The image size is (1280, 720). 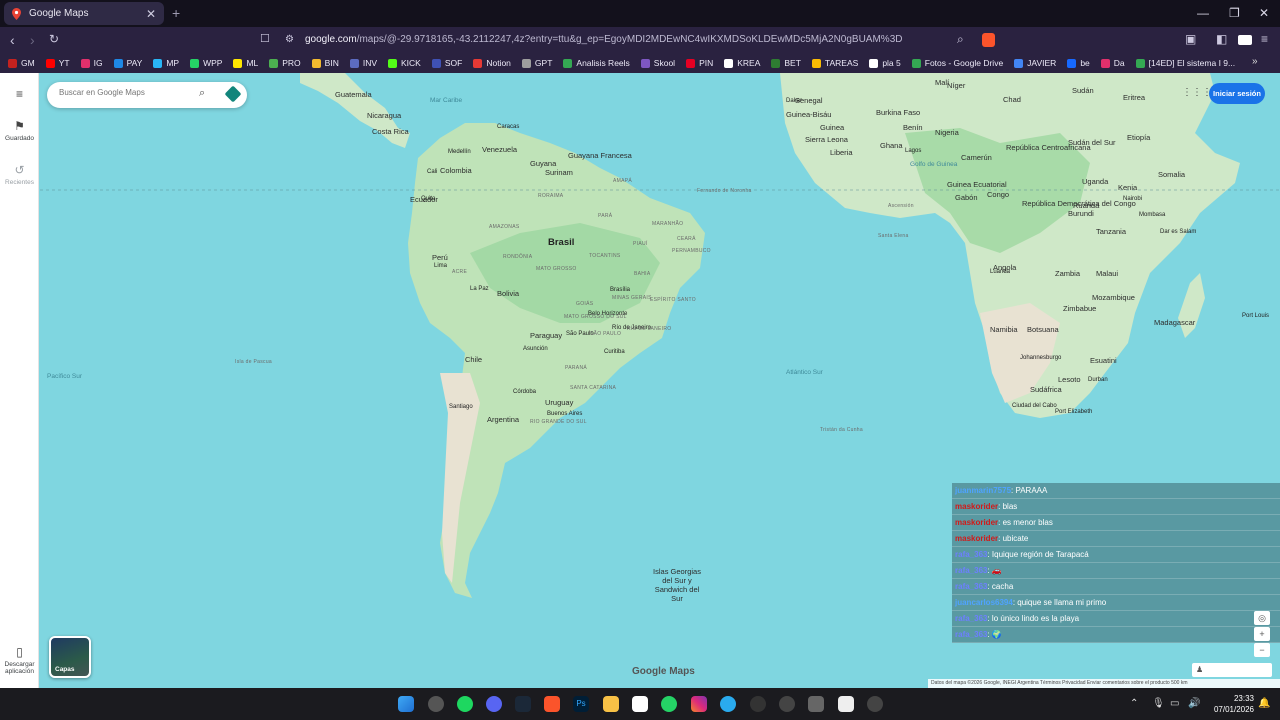 What do you see at coordinates (875, 704) in the screenshot?
I see `obs-icon` at bounding box center [875, 704].